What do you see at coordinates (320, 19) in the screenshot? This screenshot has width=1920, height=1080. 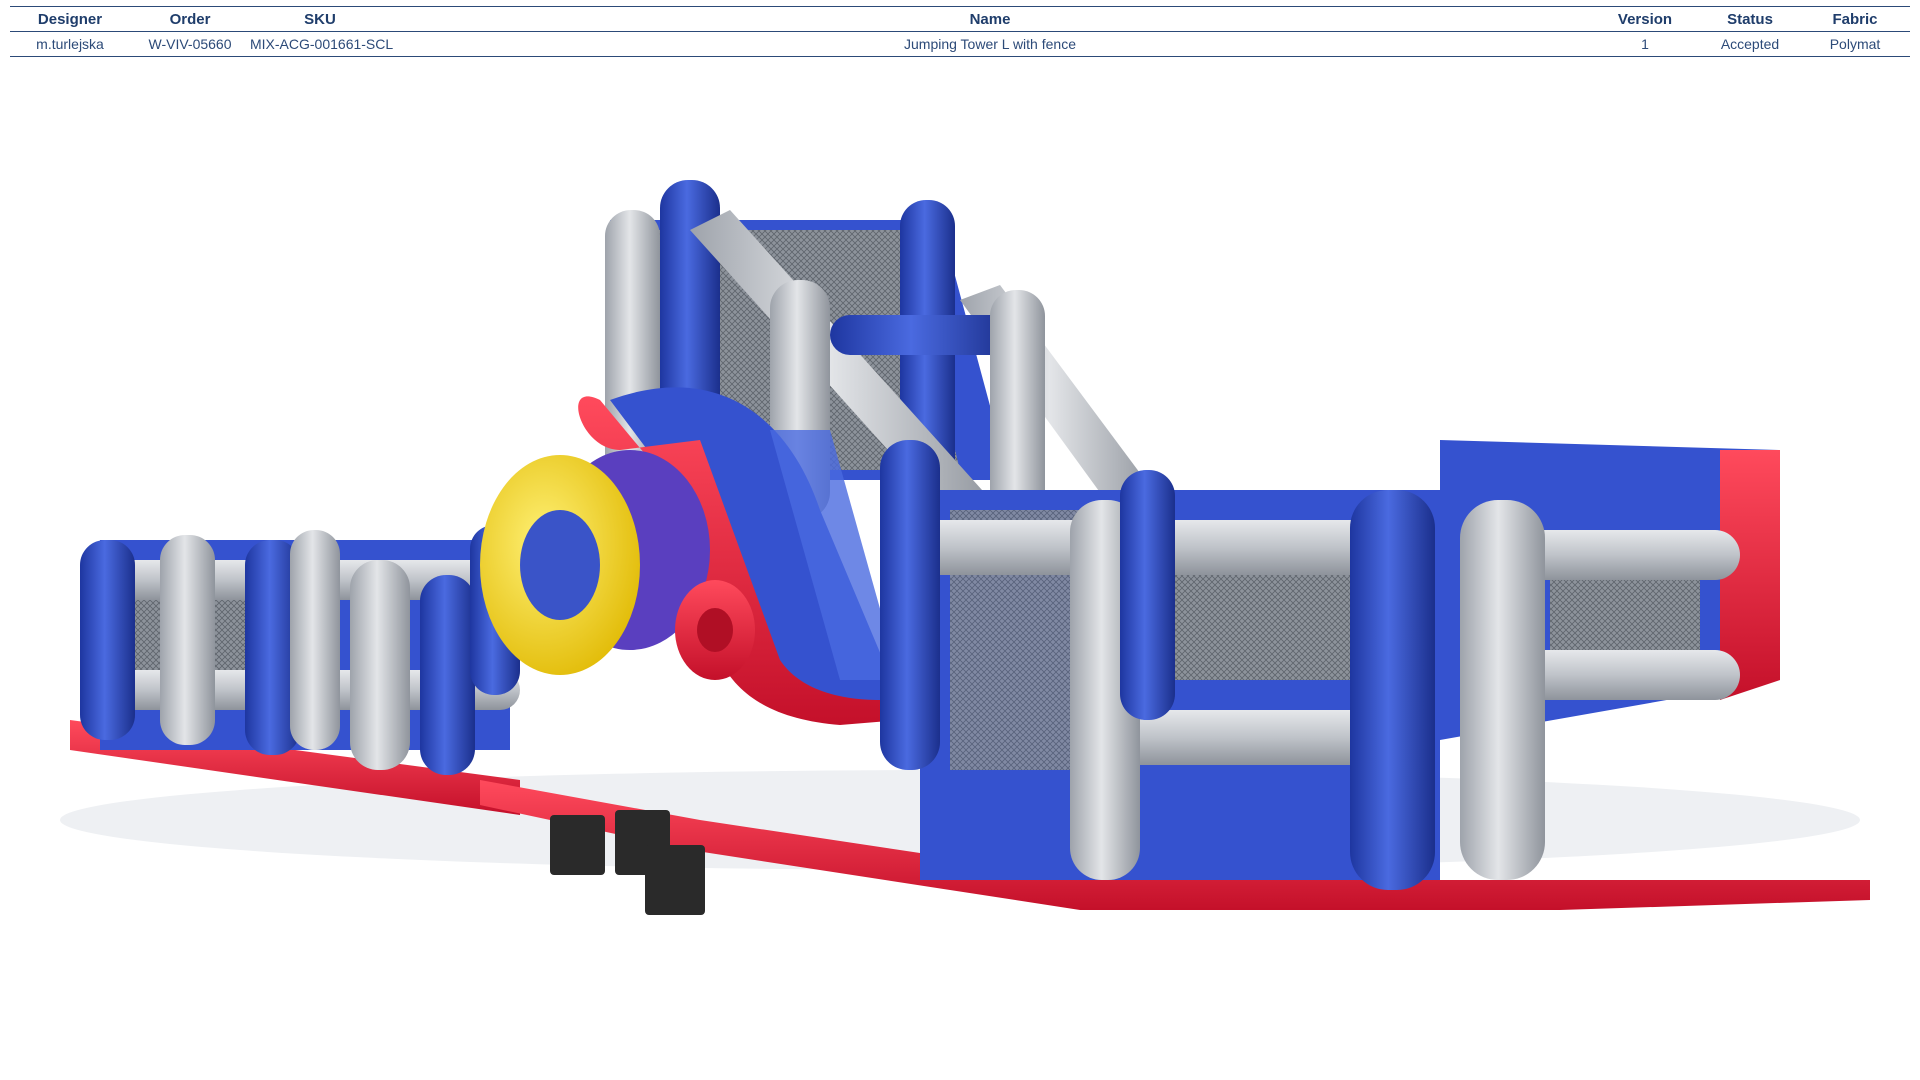 I see `sku-header: SKU` at bounding box center [320, 19].